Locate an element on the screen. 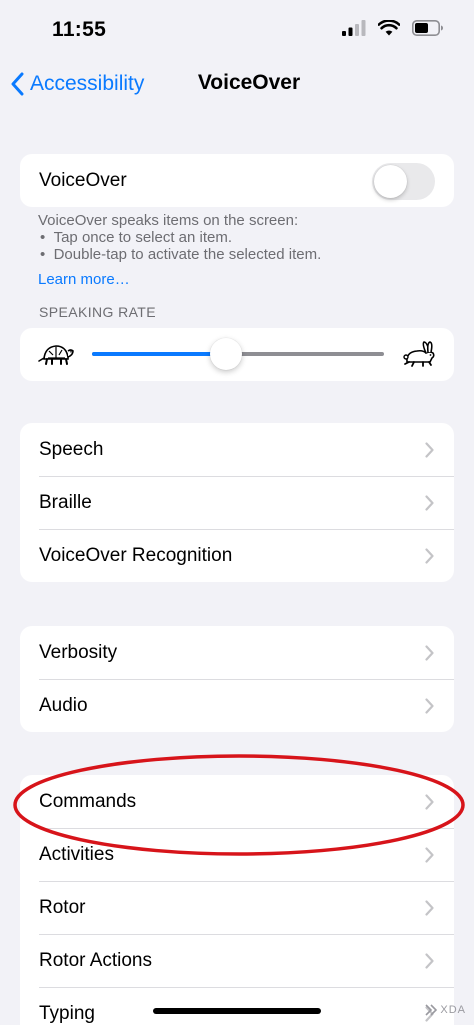  settings-group-1: Speech Braille VoiceOver Recognition is located at coordinates (237, 502).